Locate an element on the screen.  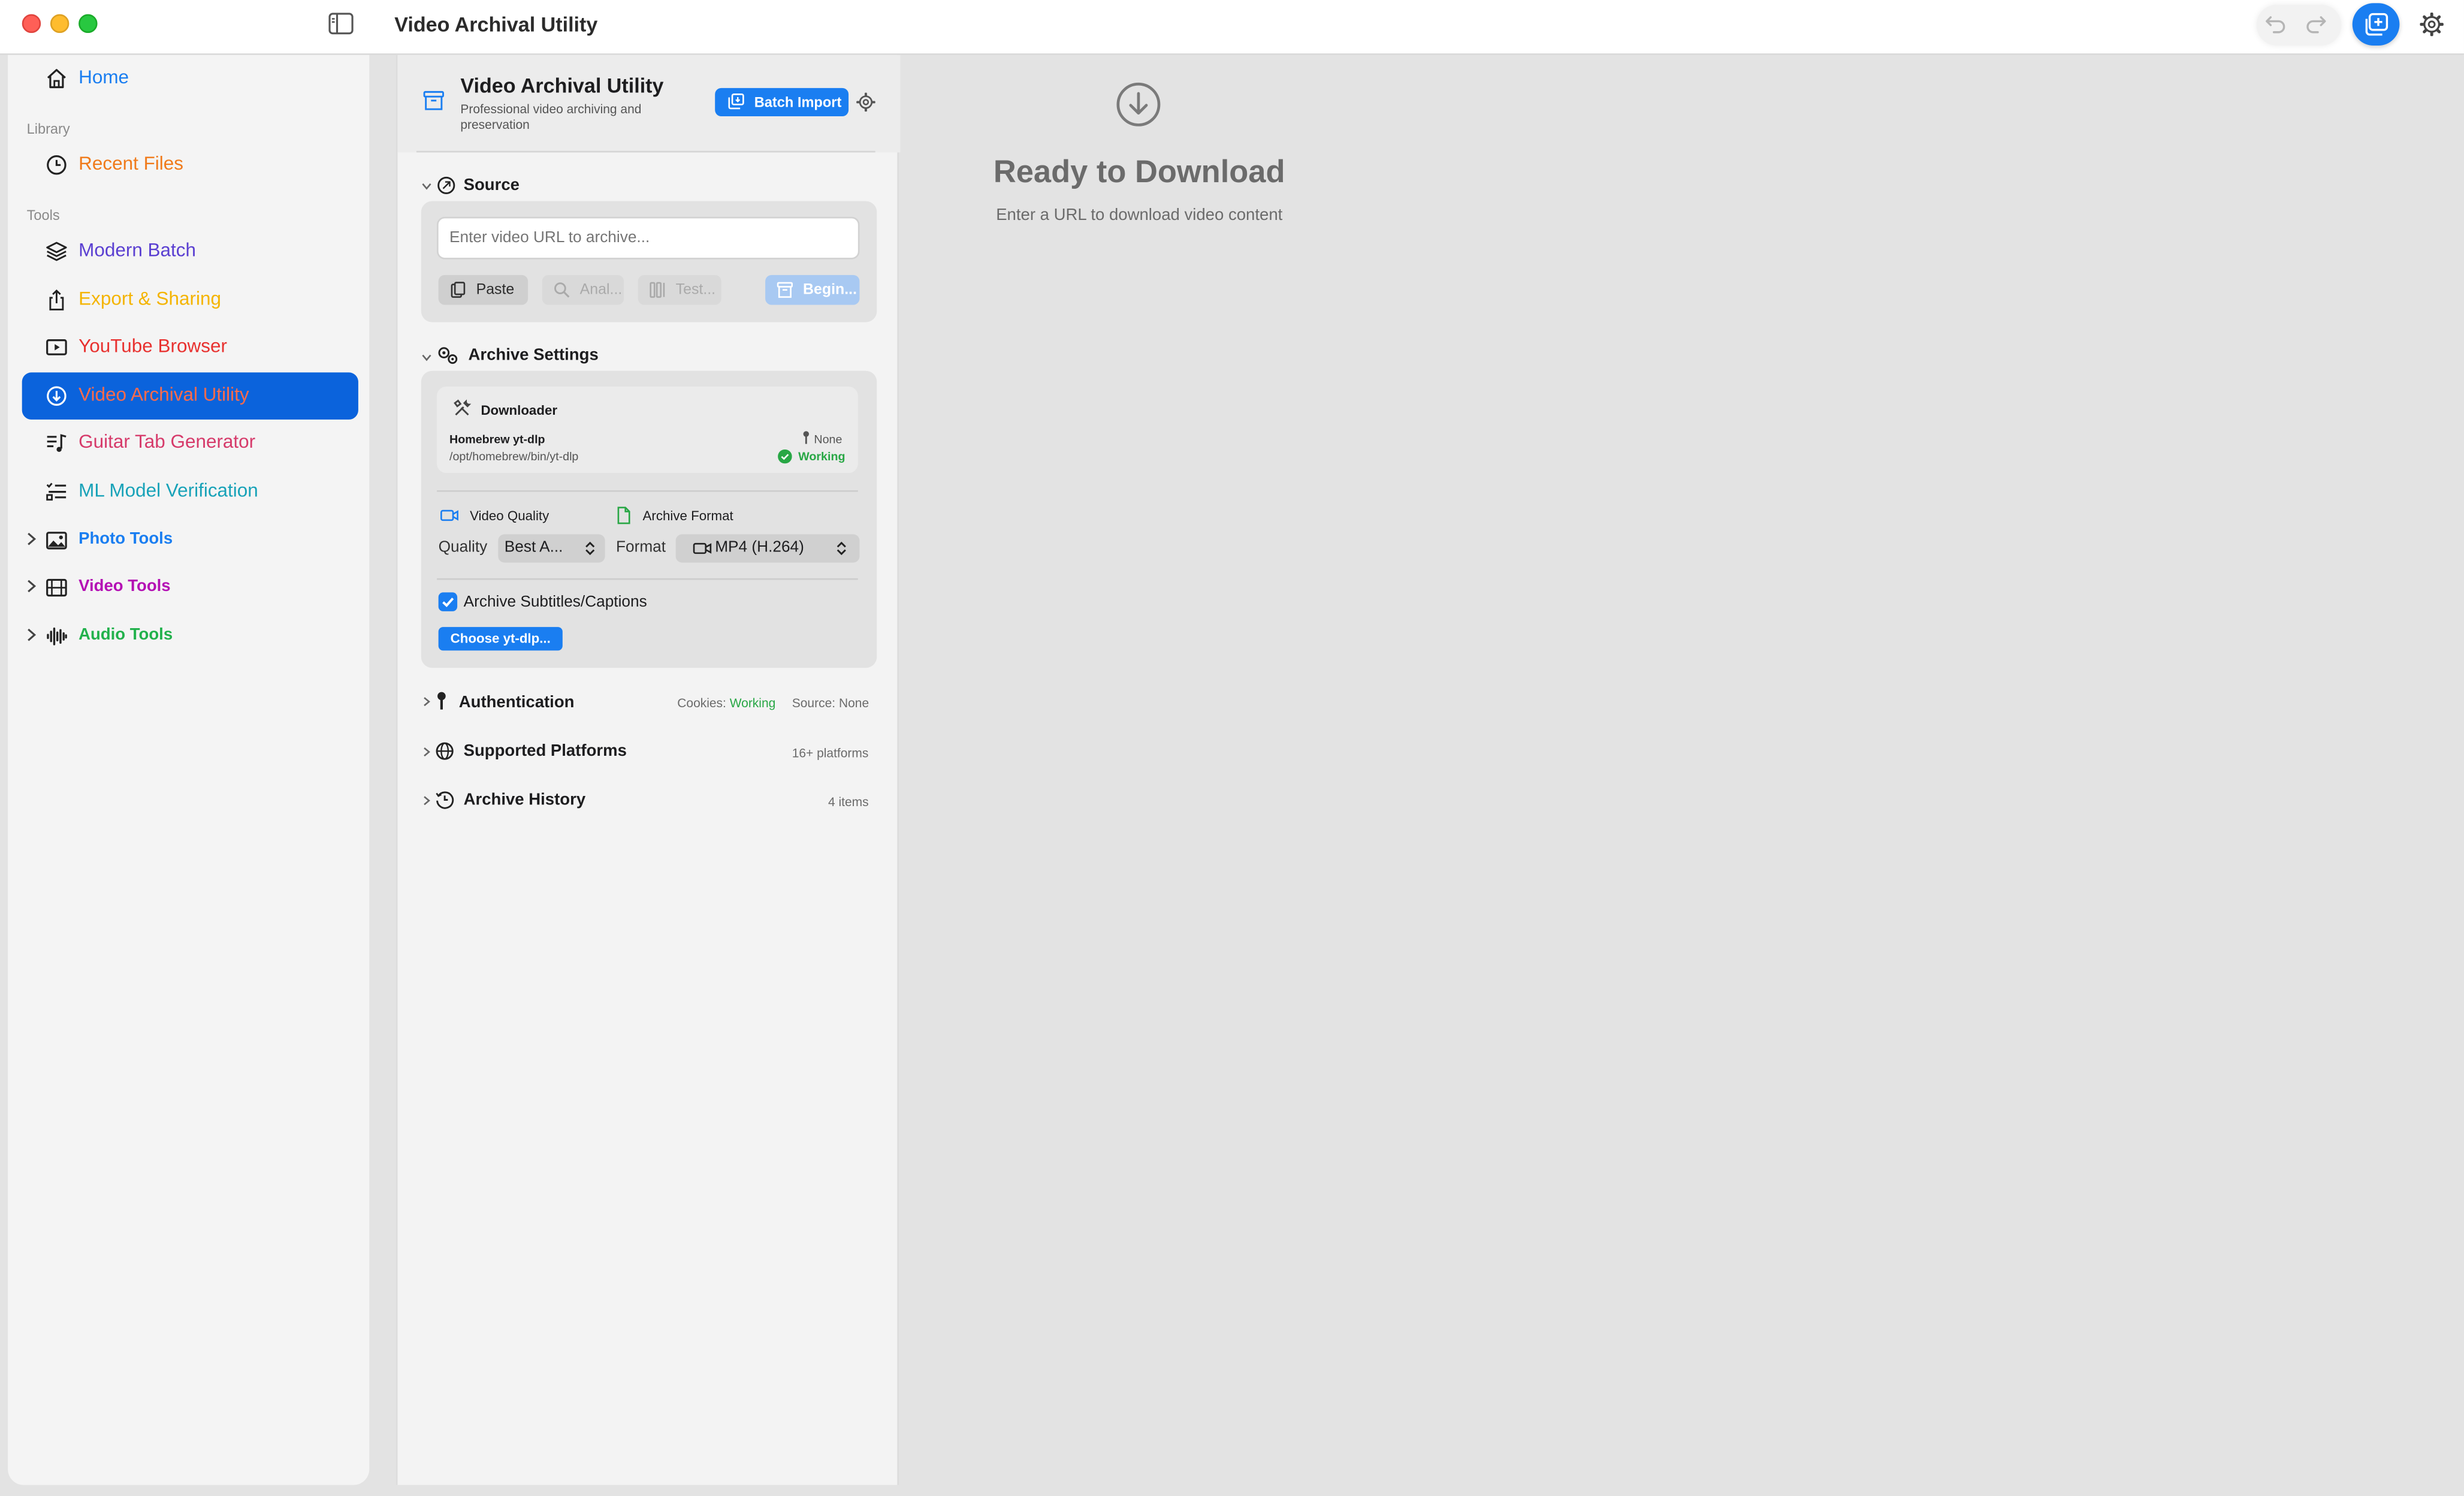
sidebar-item-recent-files: Recent Files is located at coordinates (190, 165).